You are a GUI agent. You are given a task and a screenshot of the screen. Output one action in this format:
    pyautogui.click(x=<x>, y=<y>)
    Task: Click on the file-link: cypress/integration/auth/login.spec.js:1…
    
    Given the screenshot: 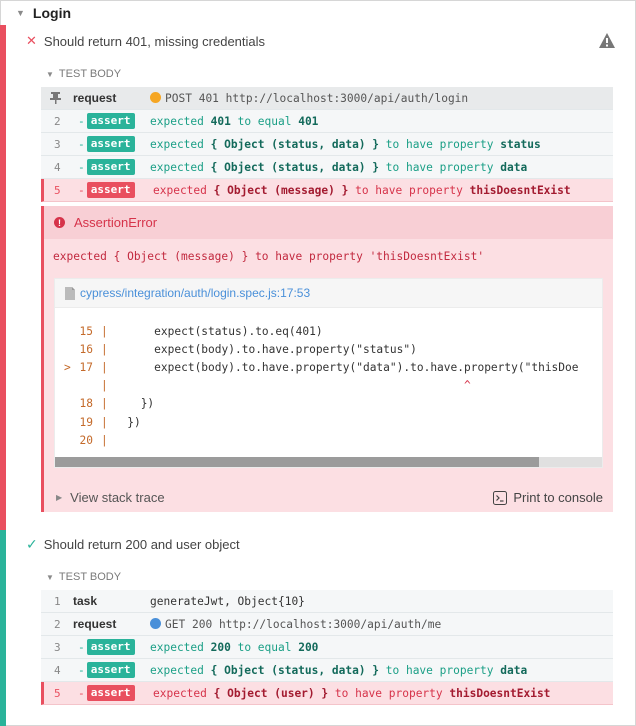 What is the action you would take?
    pyautogui.click(x=195, y=293)
    